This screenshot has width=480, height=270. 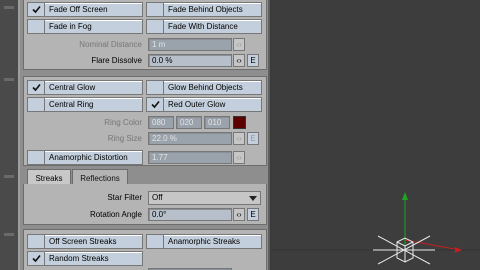 I want to click on left-toolbar-strip, so click(x=9, y=135).